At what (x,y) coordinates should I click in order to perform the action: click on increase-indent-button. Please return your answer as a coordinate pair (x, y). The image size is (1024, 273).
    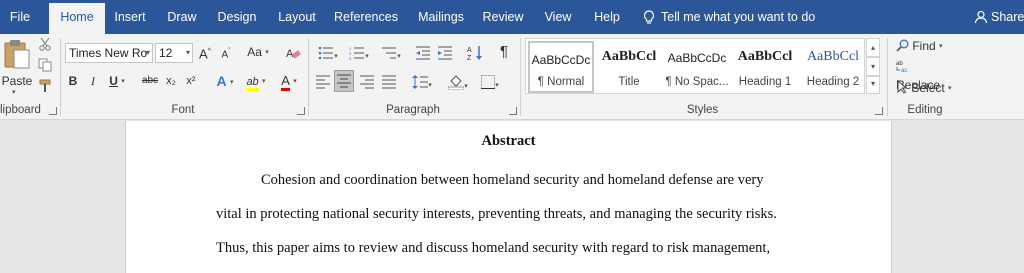
    Looking at the image, I should click on (445, 53).